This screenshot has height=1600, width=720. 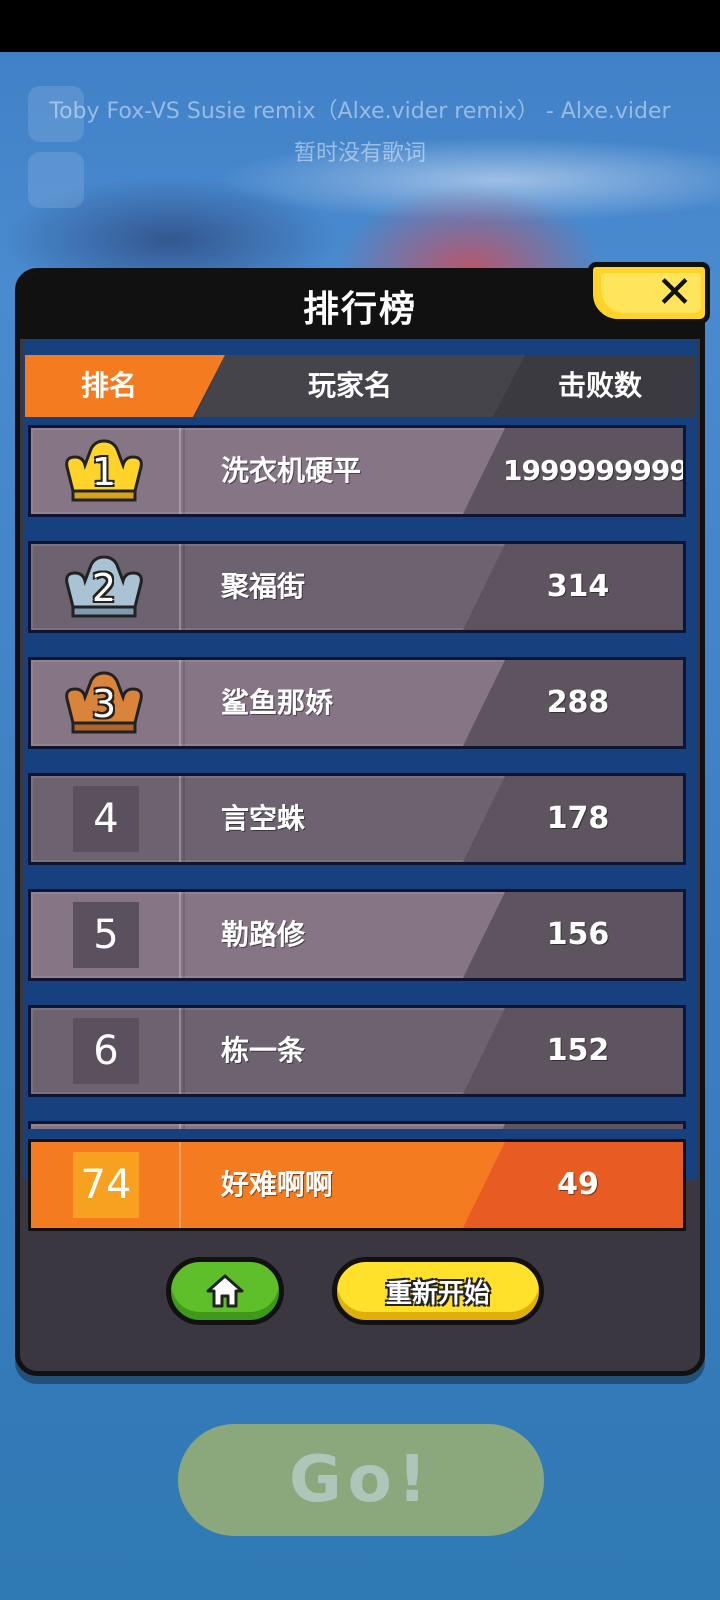 What do you see at coordinates (106, 1051) in the screenshot?
I see `rank-number: 6` at bounding box center [106, 1051].